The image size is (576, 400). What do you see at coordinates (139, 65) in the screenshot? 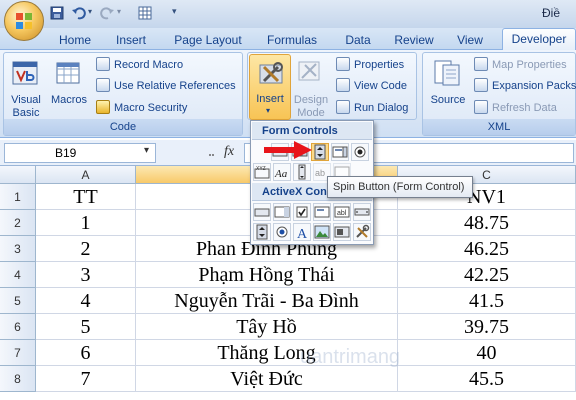
I see `record-macro-button: Record Macro` at bounding box center [139, 65].